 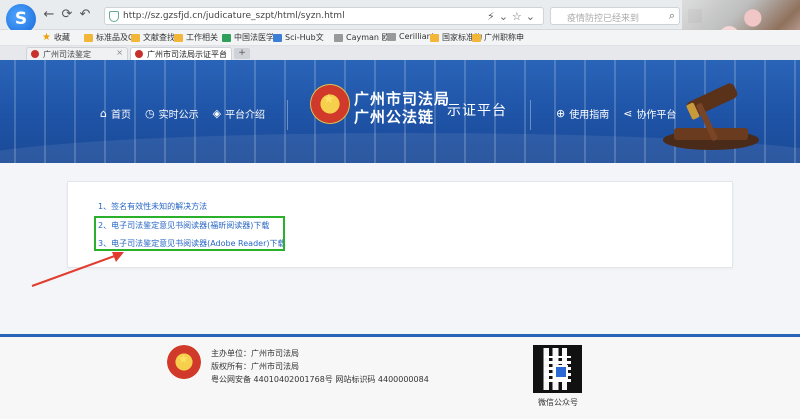 I want to click on main-nav-left: ⌂ 首页 ◷ 实时公示 ◈ 平台介绍, so click(x=182, y=113).